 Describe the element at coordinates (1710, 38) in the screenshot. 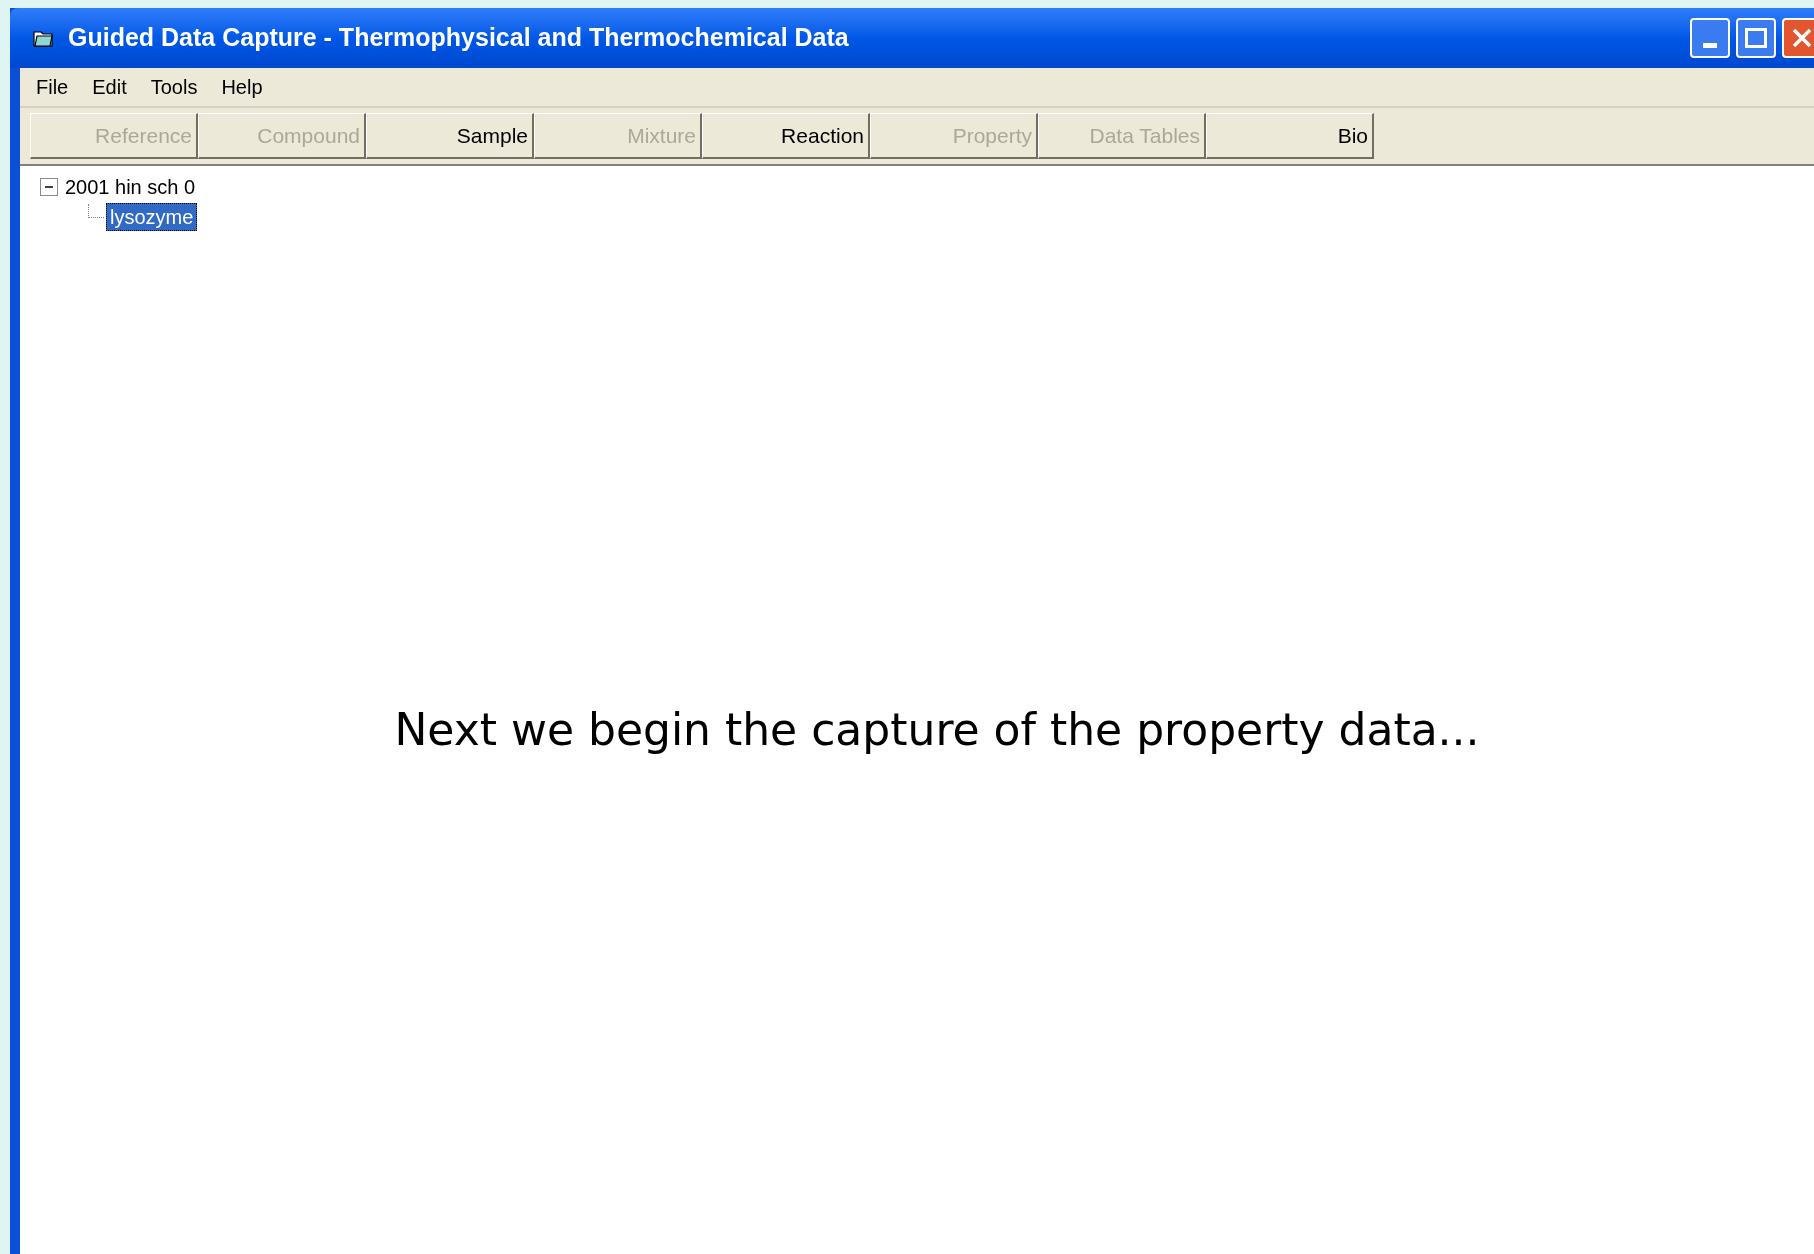

I see `minimize-button` at that location.